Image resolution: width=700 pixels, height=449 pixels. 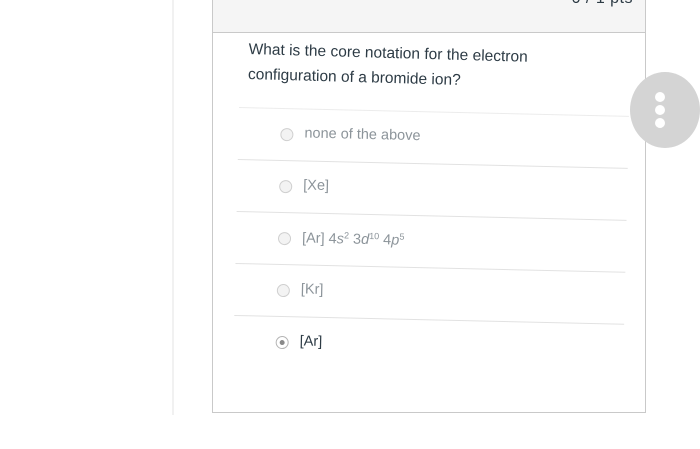 What do you see at coordinates (385, 240) in the screenshot?
I see `shell-4: 4` at bounding box center [385, 240].